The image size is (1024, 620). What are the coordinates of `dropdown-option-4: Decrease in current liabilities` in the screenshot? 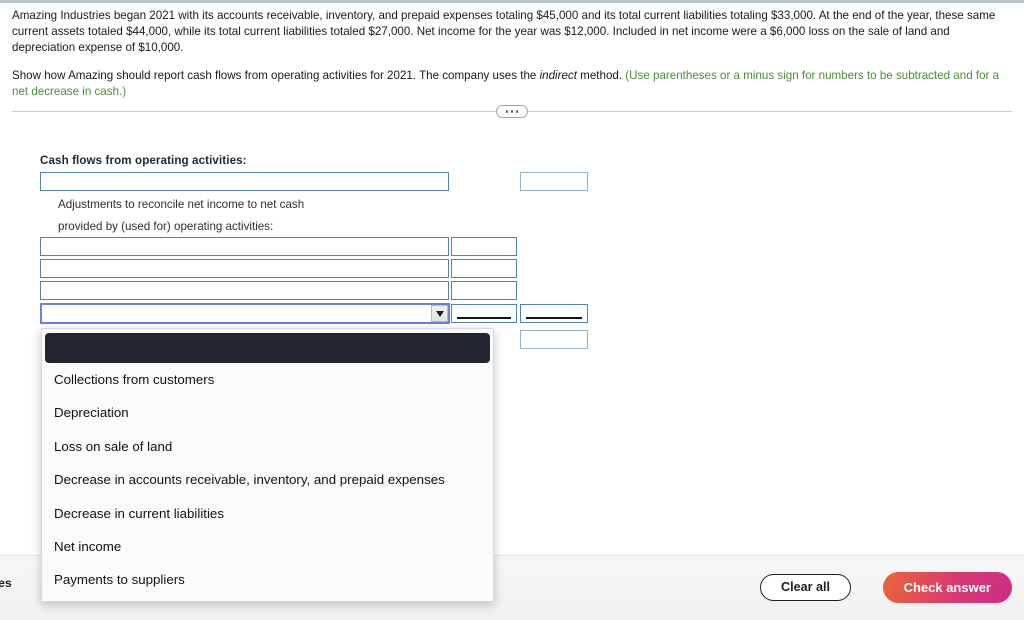 It's located at (267, 513).